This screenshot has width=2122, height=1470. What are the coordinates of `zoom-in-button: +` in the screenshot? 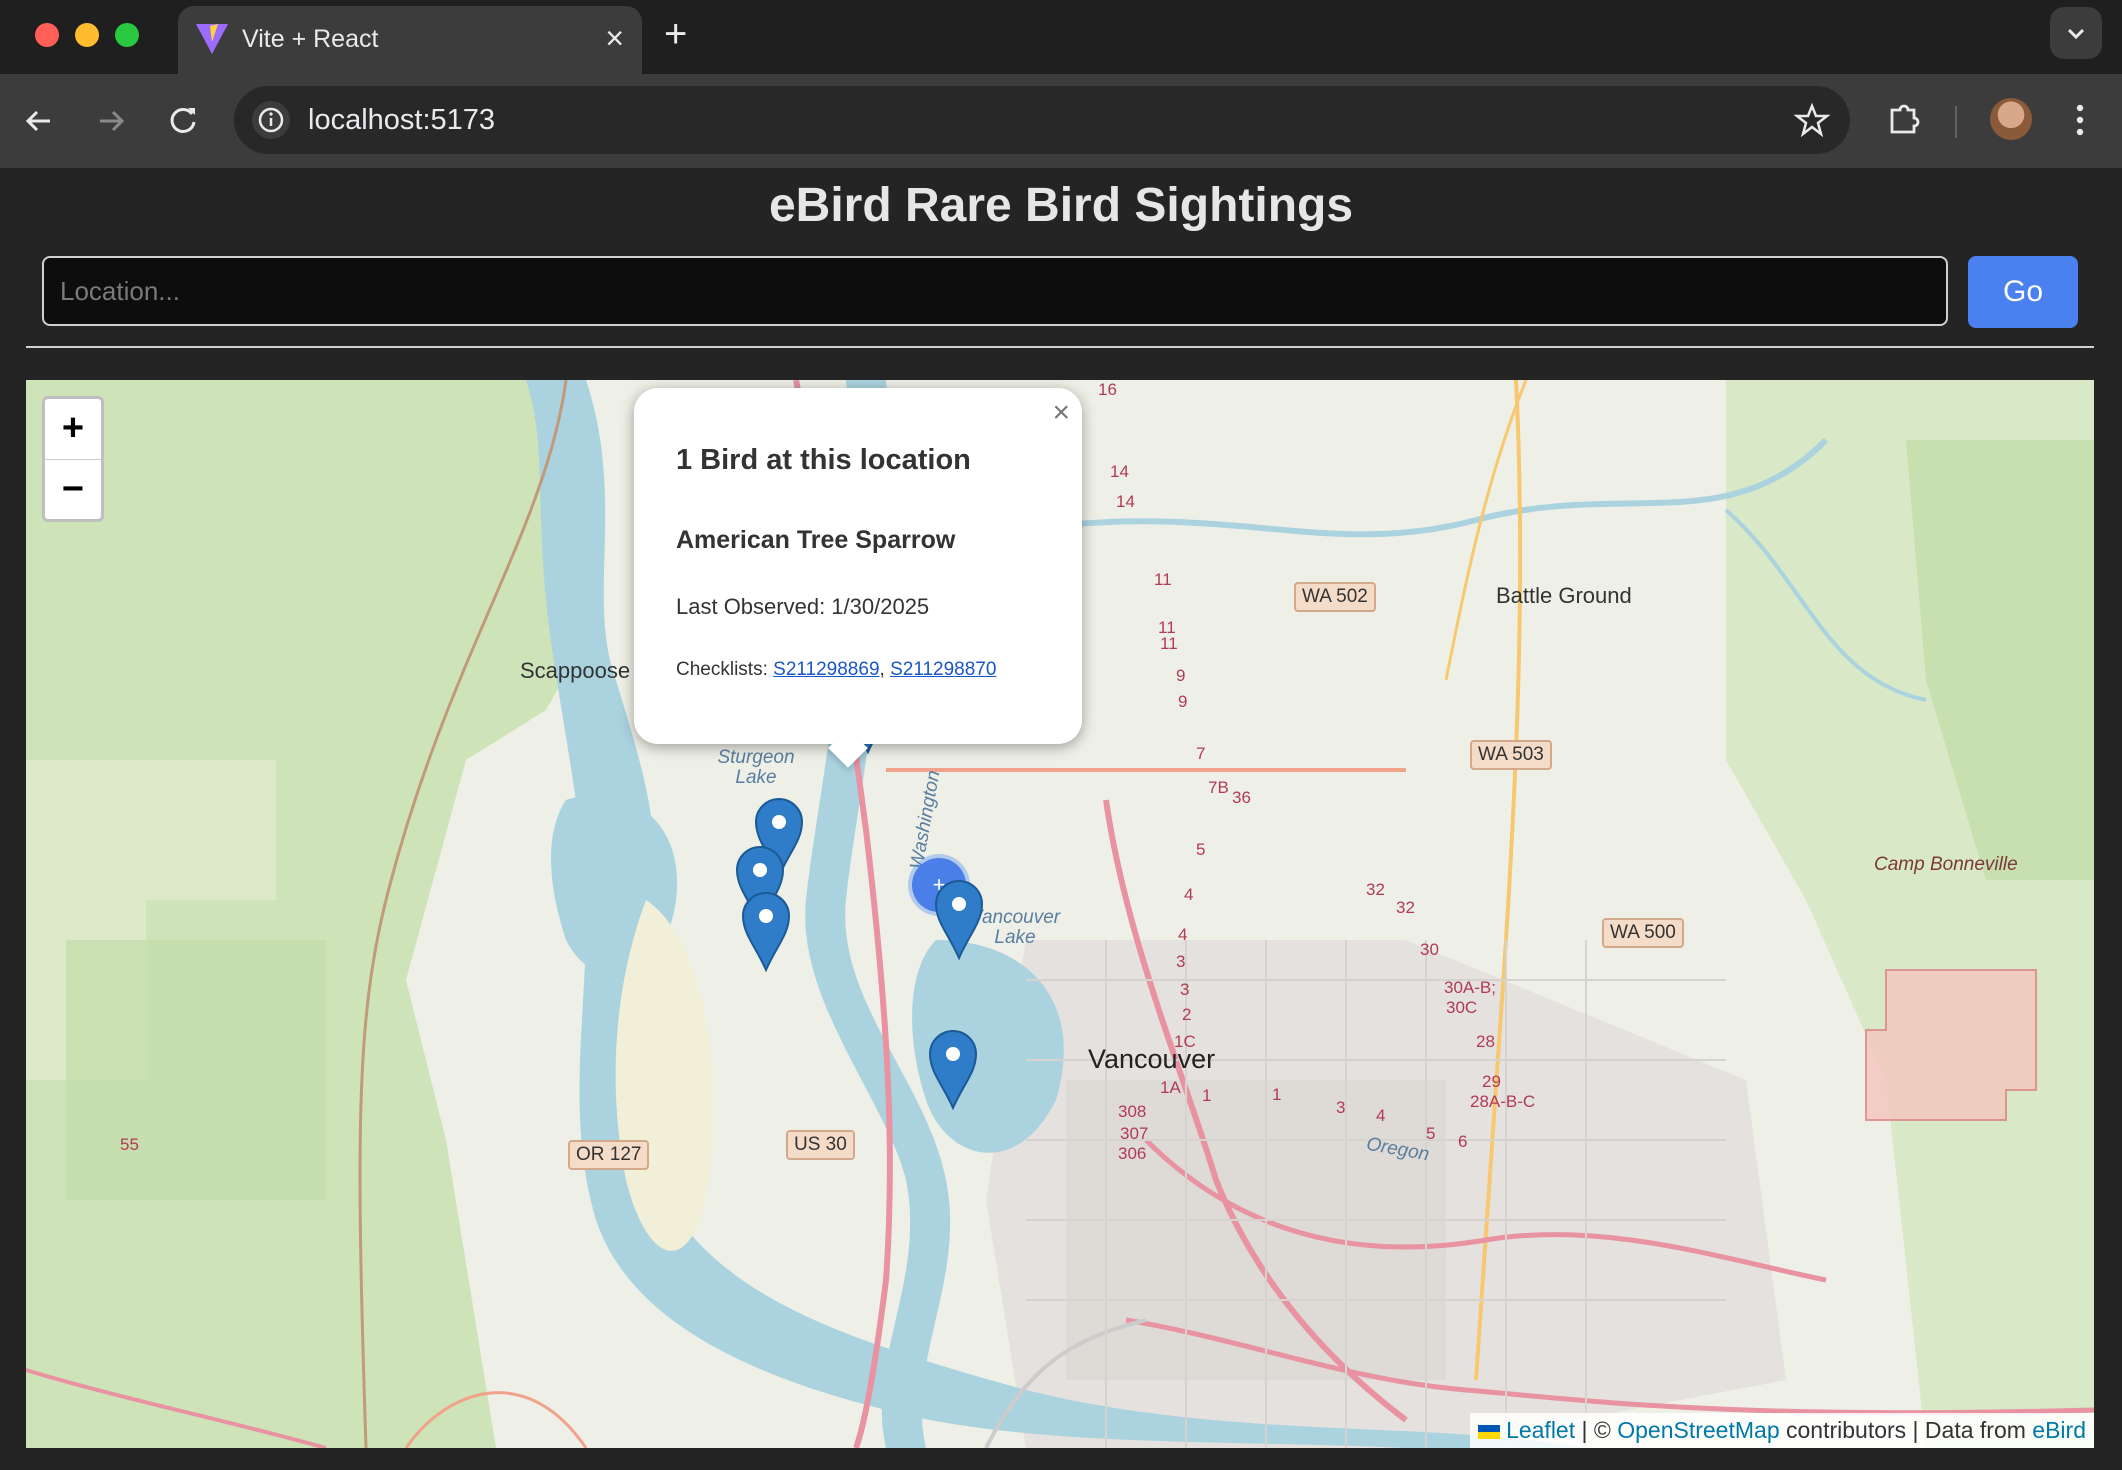 It's located at (73, 429).